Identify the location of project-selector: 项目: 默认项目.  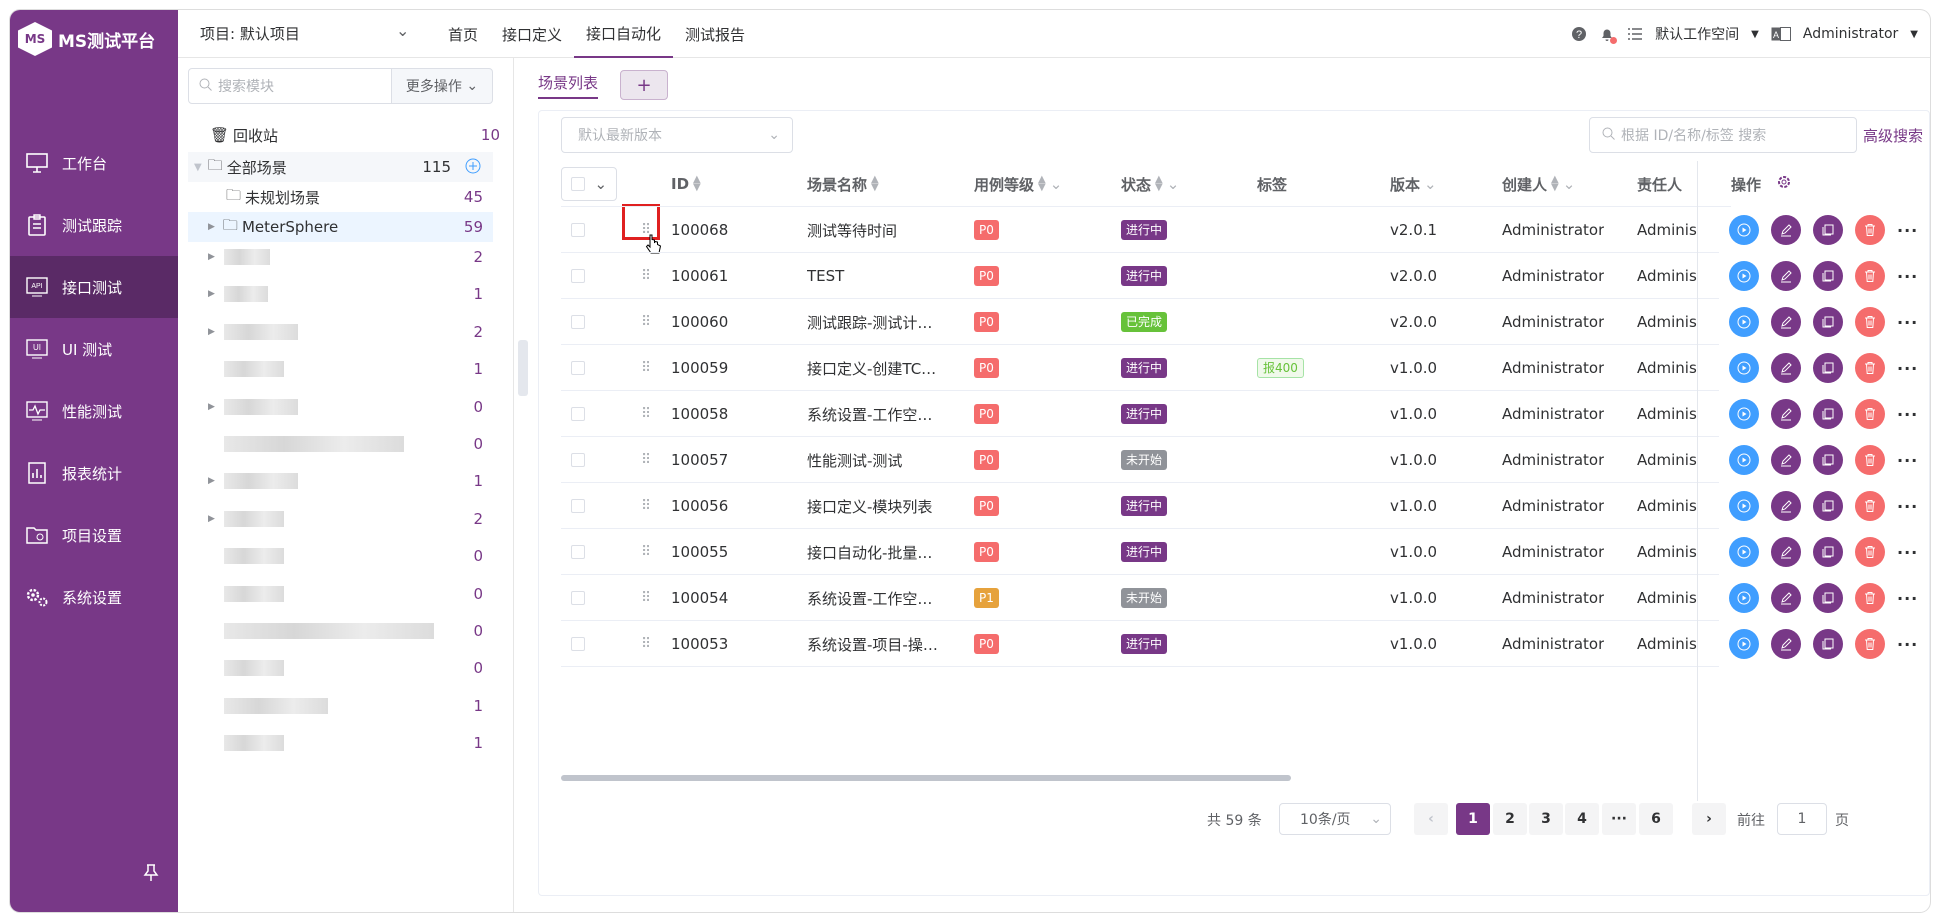
(250, 33).